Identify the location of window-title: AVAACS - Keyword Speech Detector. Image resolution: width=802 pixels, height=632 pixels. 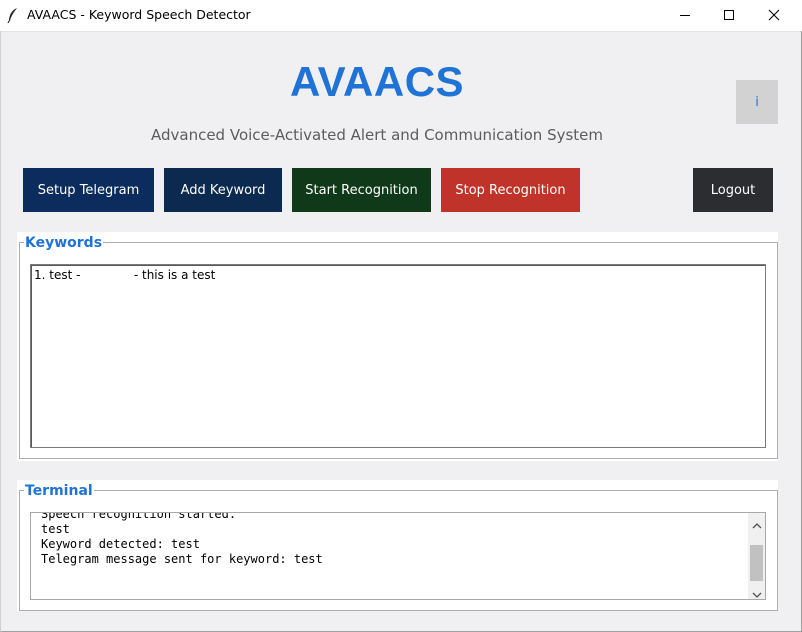
(139, 14).